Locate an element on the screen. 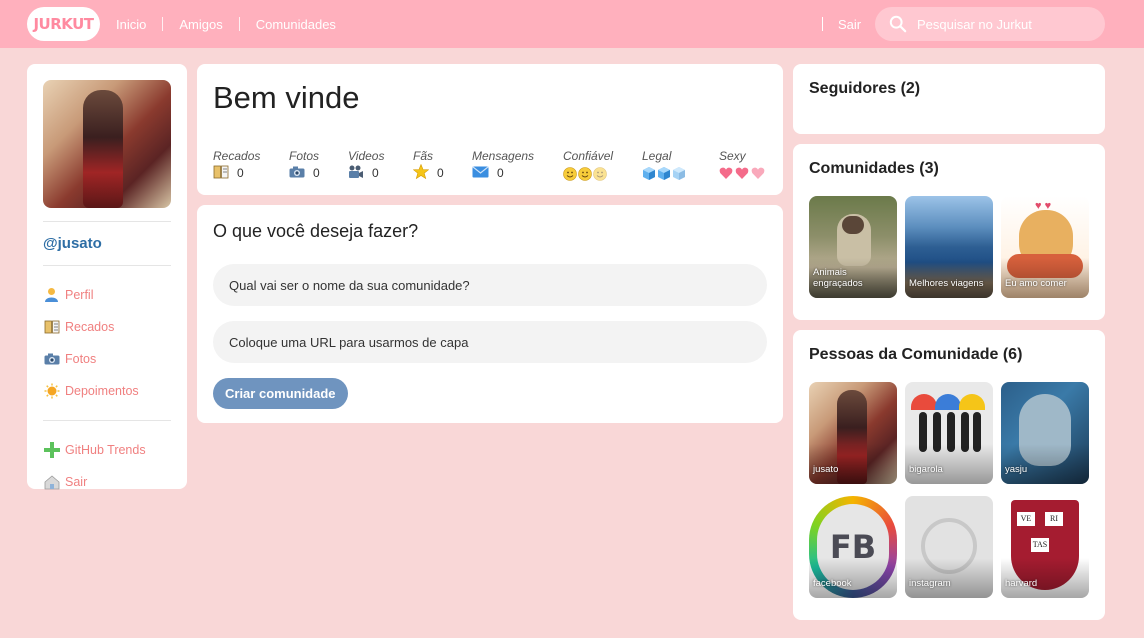 This screenshot has height=638, width=1144. sidebar-item-label: Sair is located at coordinates (76, 482).